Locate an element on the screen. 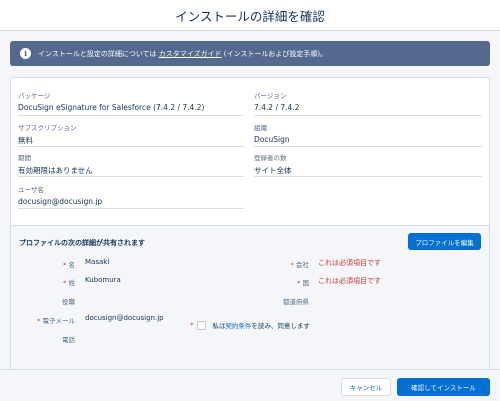 The image size is (500, 401). last-name-value: Kubomura is located at coordinates (103, 280).